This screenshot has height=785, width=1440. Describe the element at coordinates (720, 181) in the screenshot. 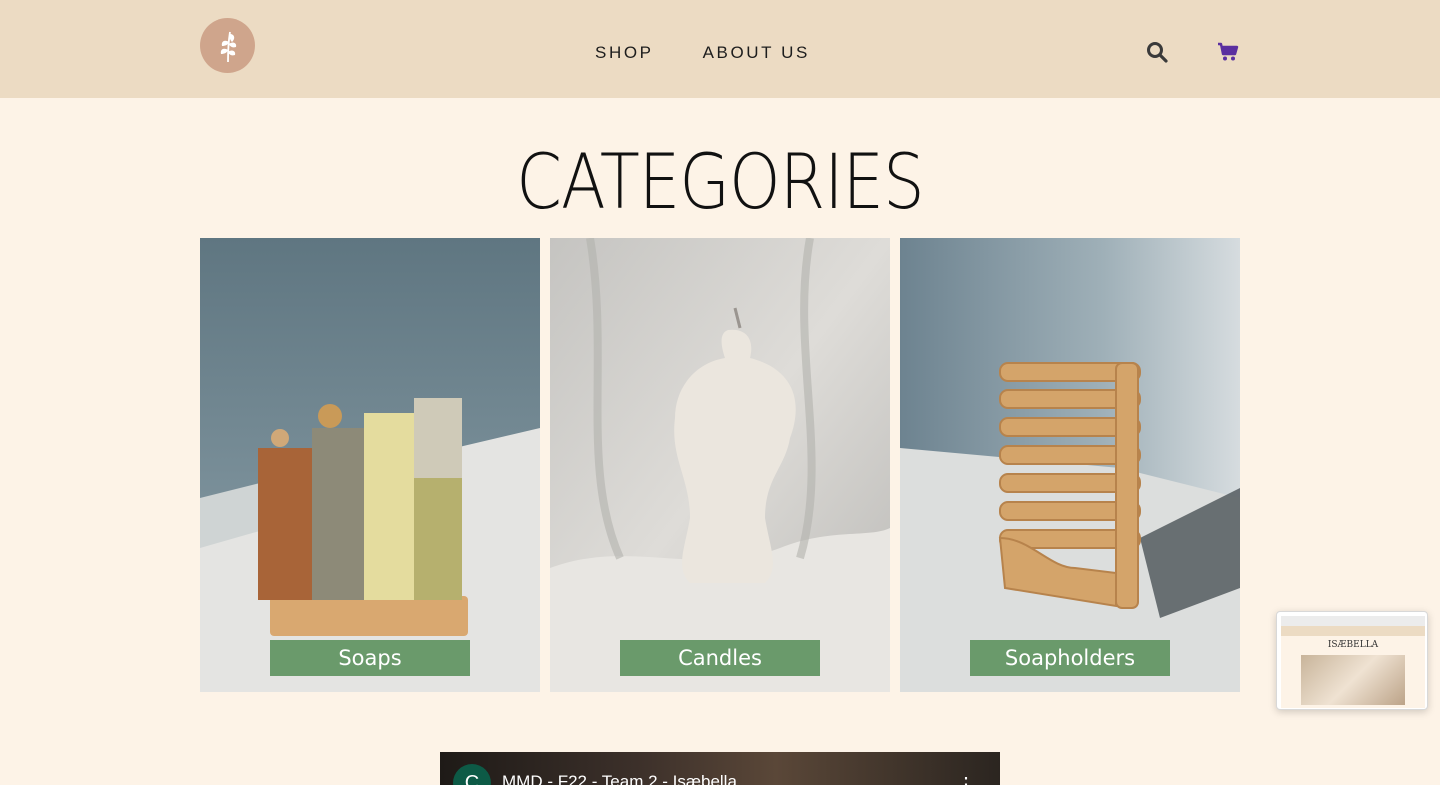

I see `page-title: CATEGORIES` at that location.